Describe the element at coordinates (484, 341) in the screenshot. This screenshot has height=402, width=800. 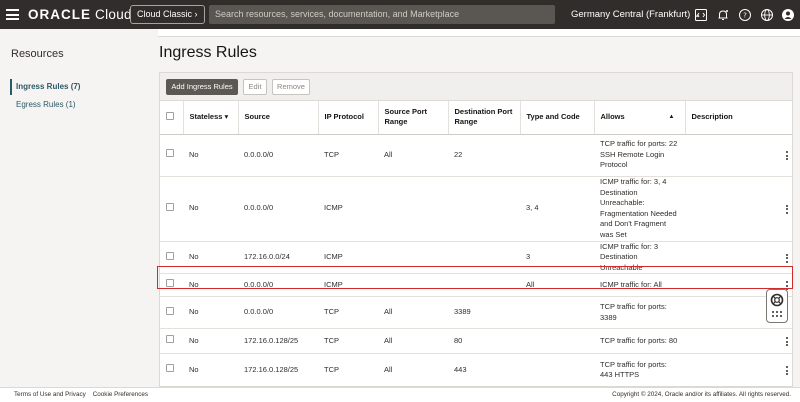
I see `cell-dst-port: 80` at that location.